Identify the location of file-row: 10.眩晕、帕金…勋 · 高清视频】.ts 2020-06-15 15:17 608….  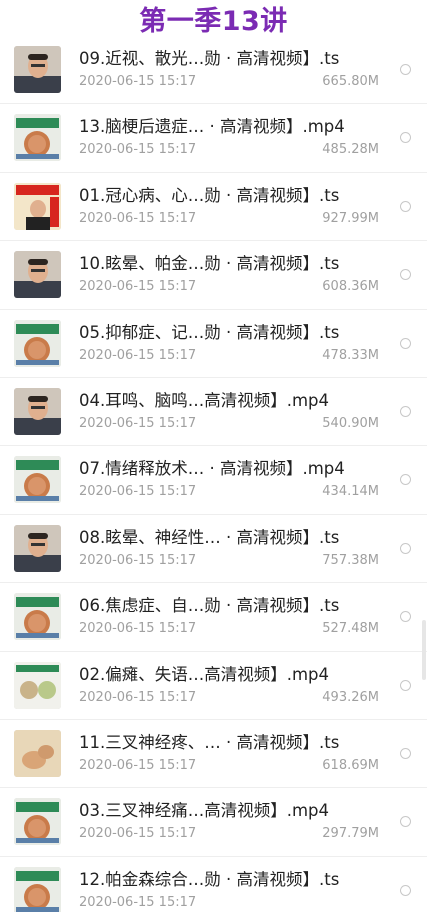
(213, 275).